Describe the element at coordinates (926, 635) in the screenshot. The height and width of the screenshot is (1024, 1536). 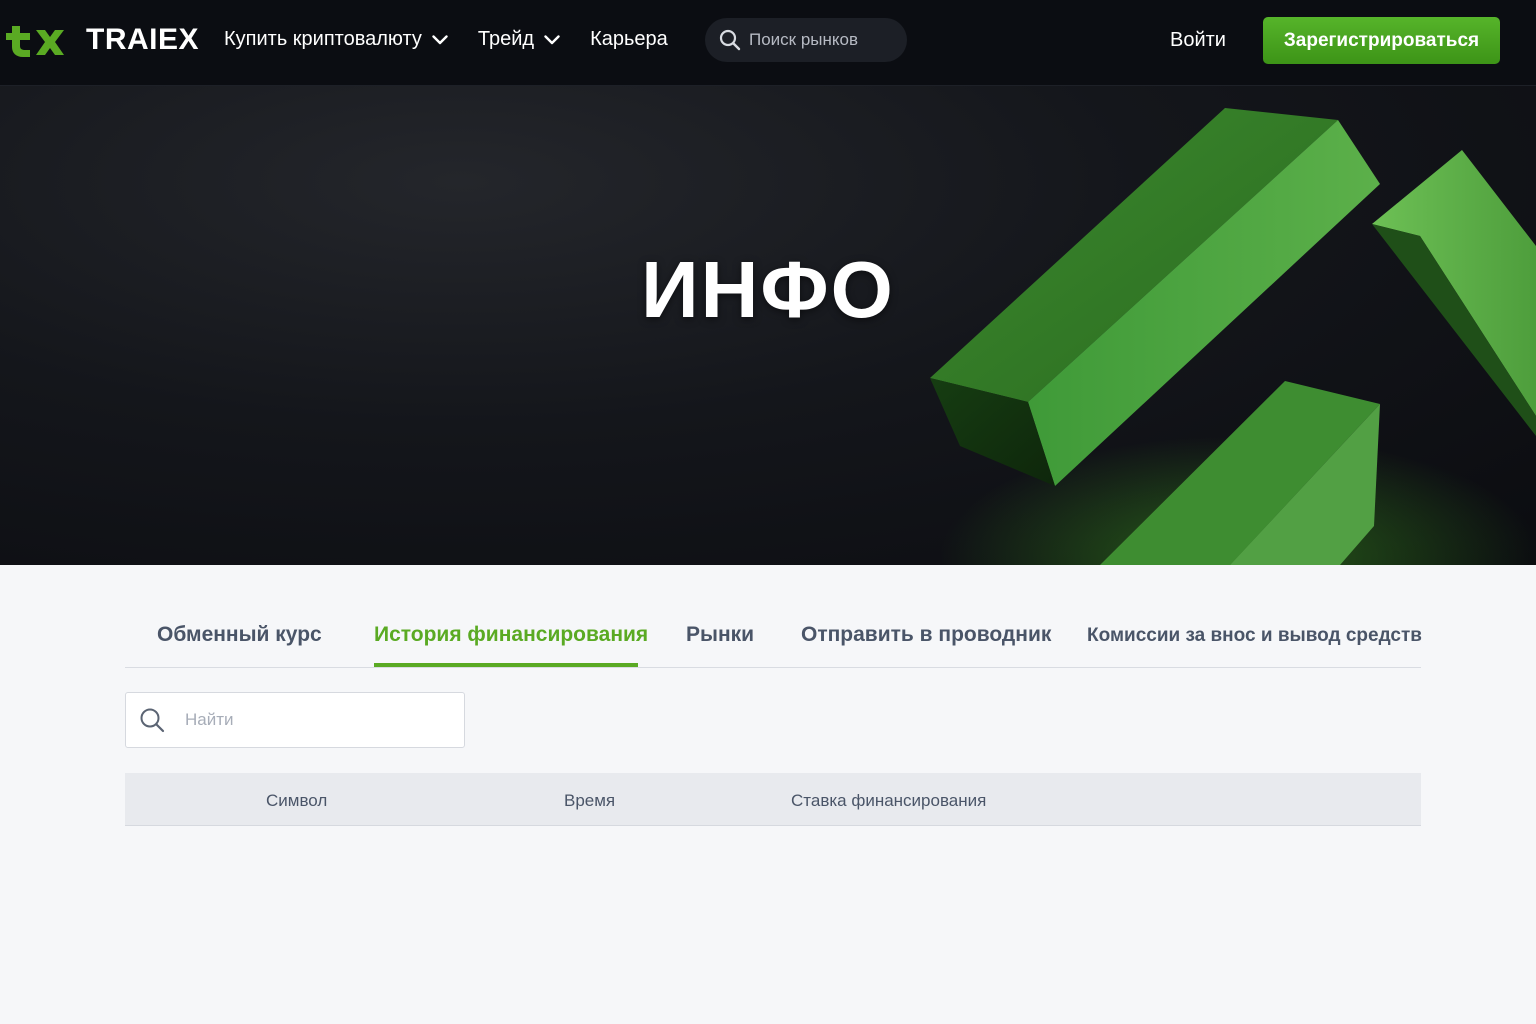
I see `tab-send-to-explorer: Отправить в проводник` at that location.